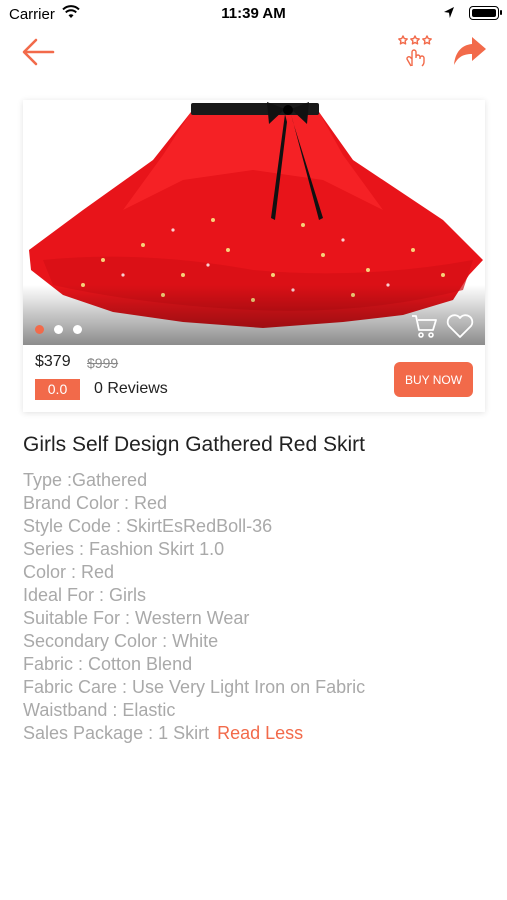 The width and height of the screenshot is (507, 900). I want to click on spec-item: Brand Color : Red, so click(258, 503).